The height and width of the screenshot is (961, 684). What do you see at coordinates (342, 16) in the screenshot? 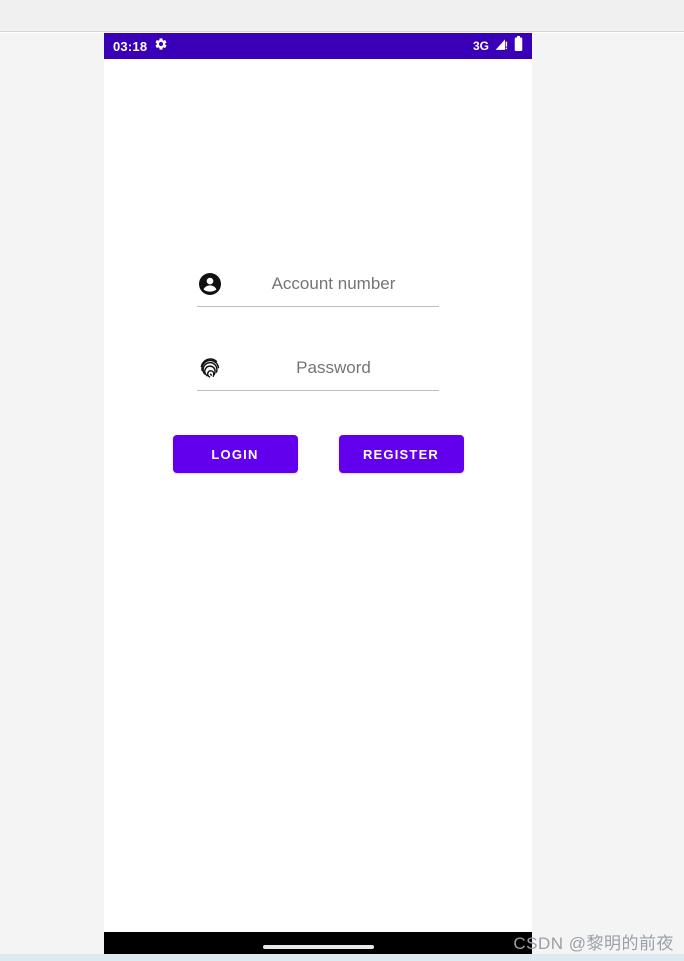
I see `desktop-top-band` at bounding box center [342, 16].